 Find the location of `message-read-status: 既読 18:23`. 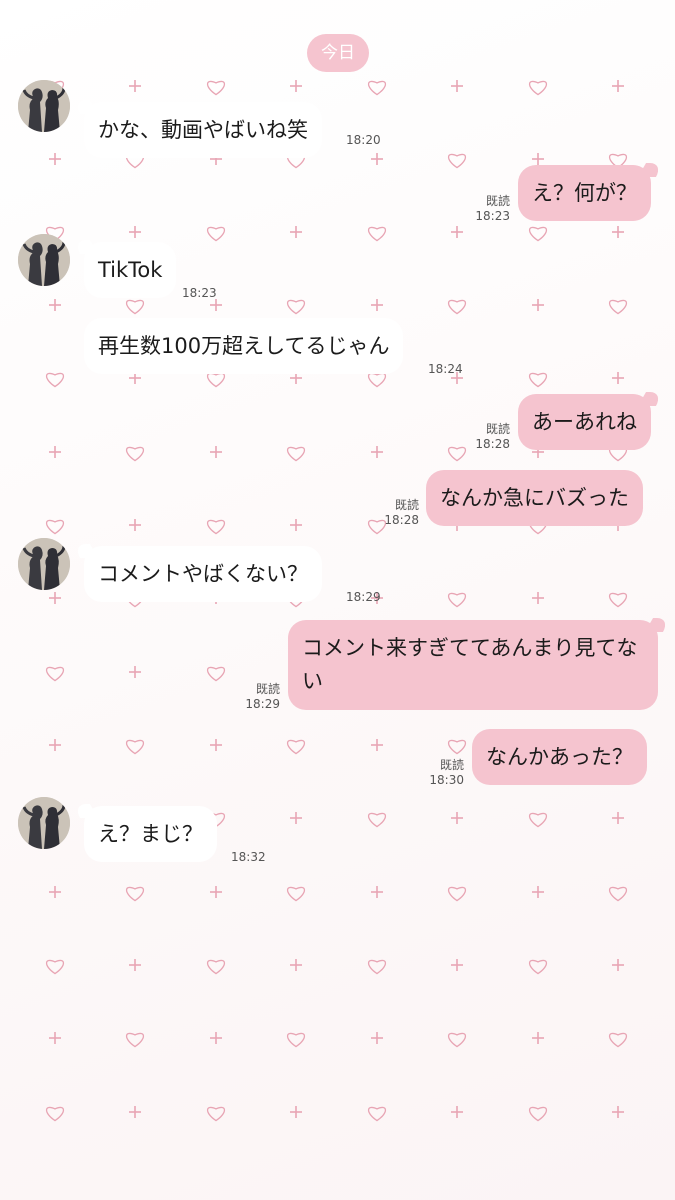

message-read-status: 既読 18:23 is located at coordinates (492, 209).